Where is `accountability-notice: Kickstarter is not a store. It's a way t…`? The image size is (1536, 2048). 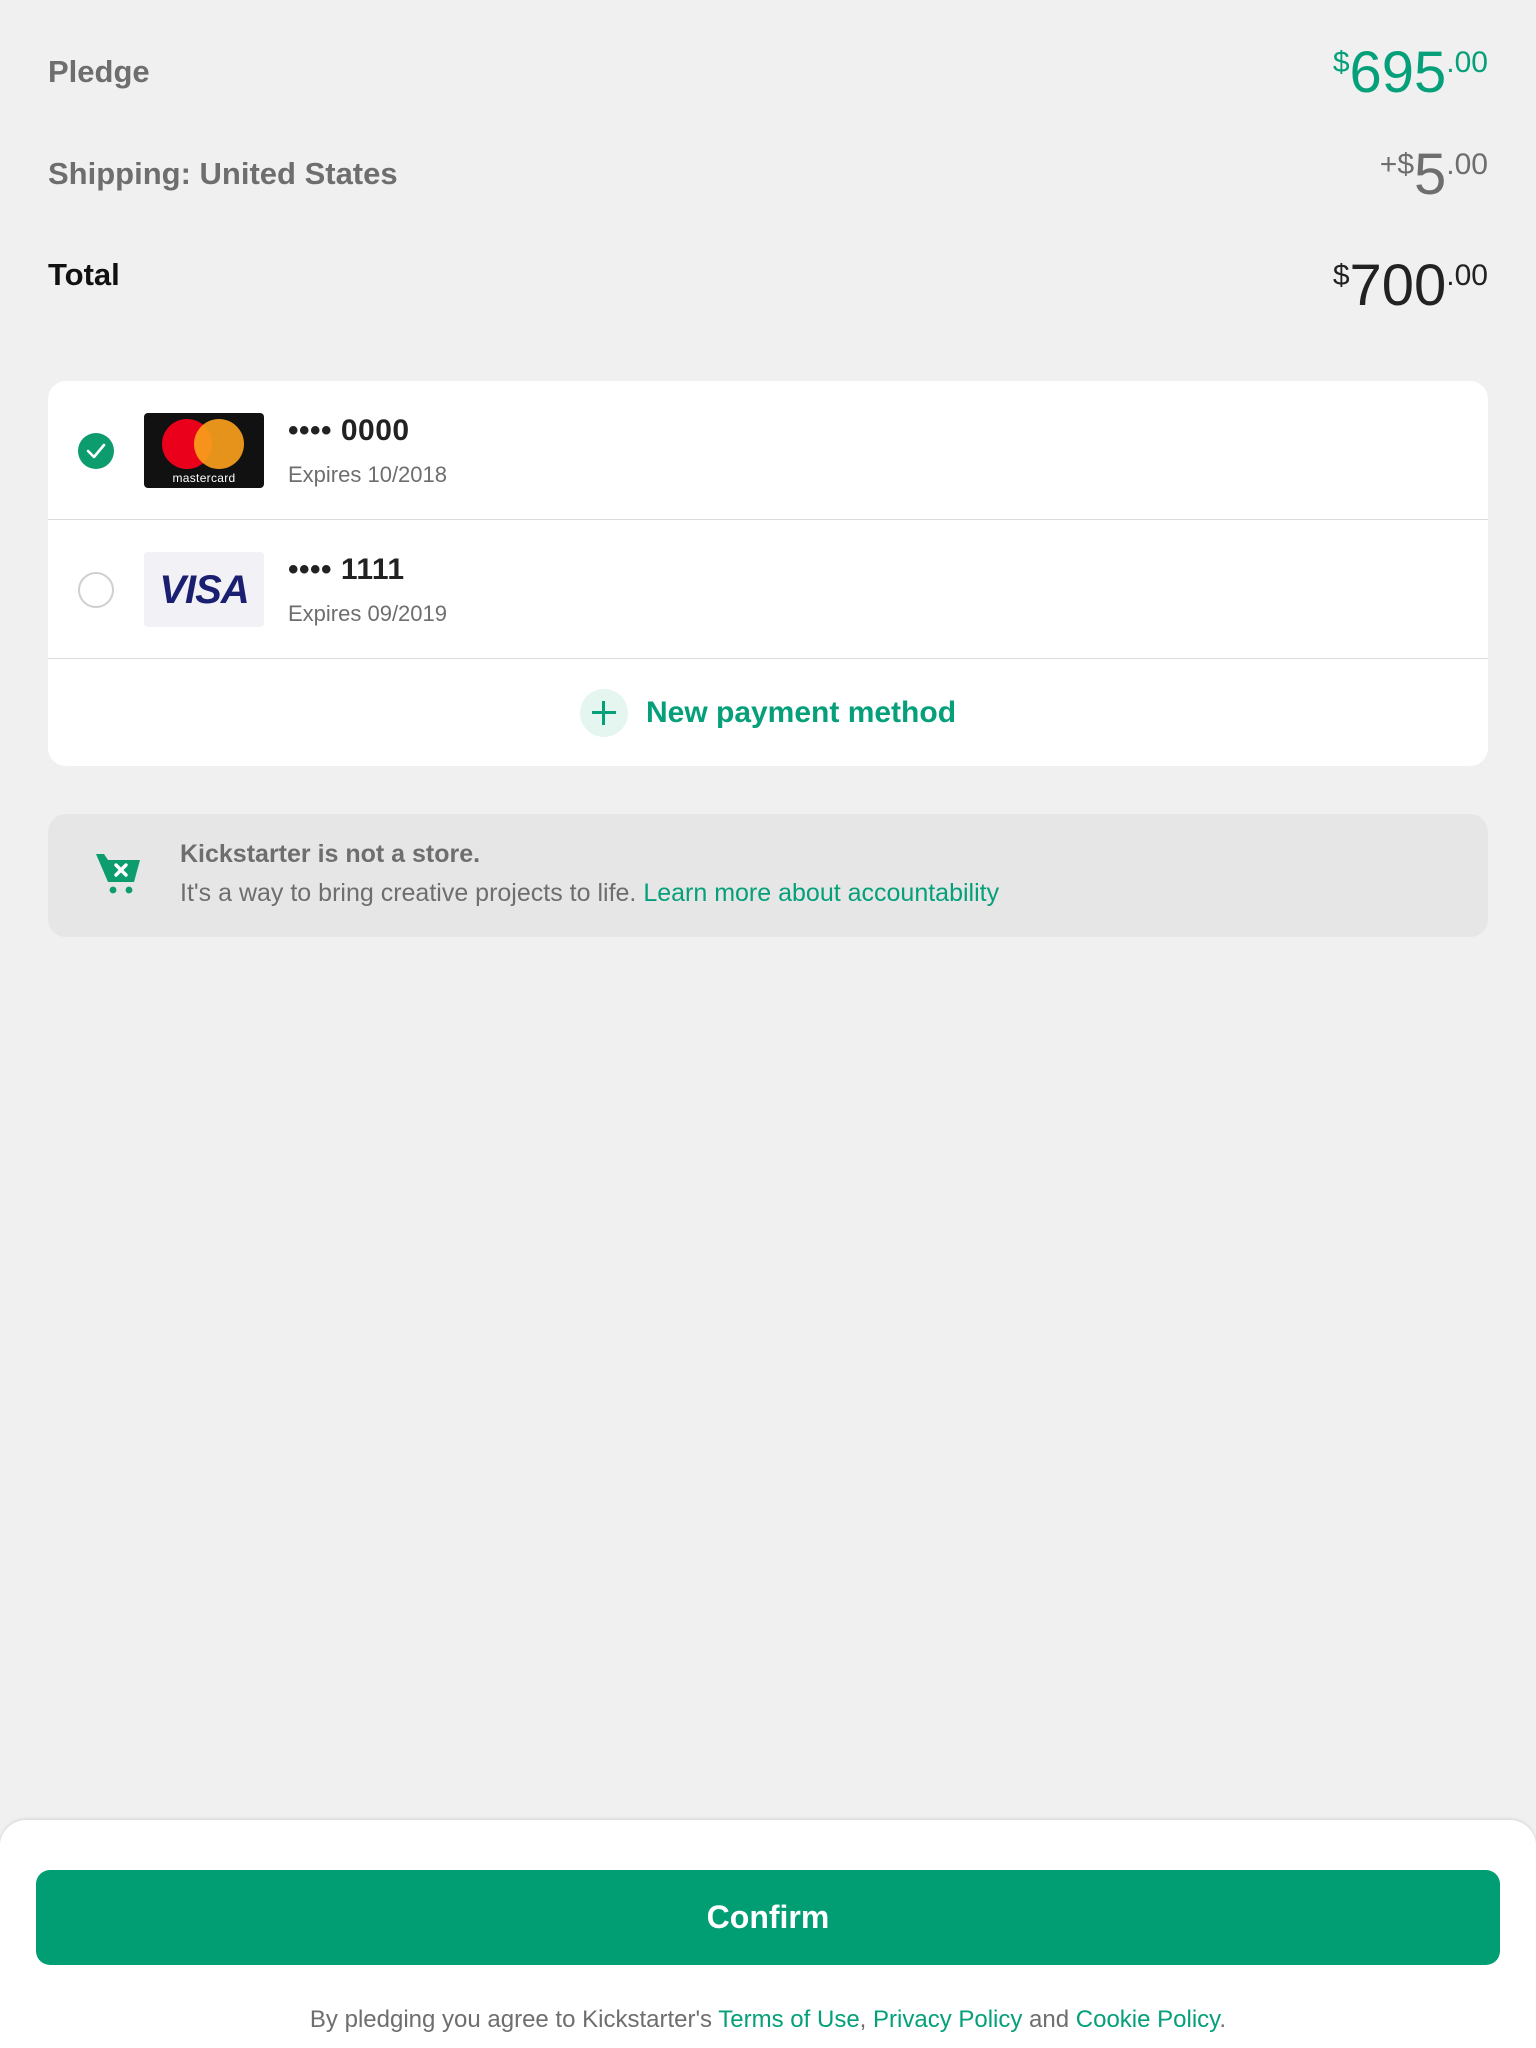
accountability-notice: Kickstarter is not a store. It's a way t… is located at coordinates (768, 875).